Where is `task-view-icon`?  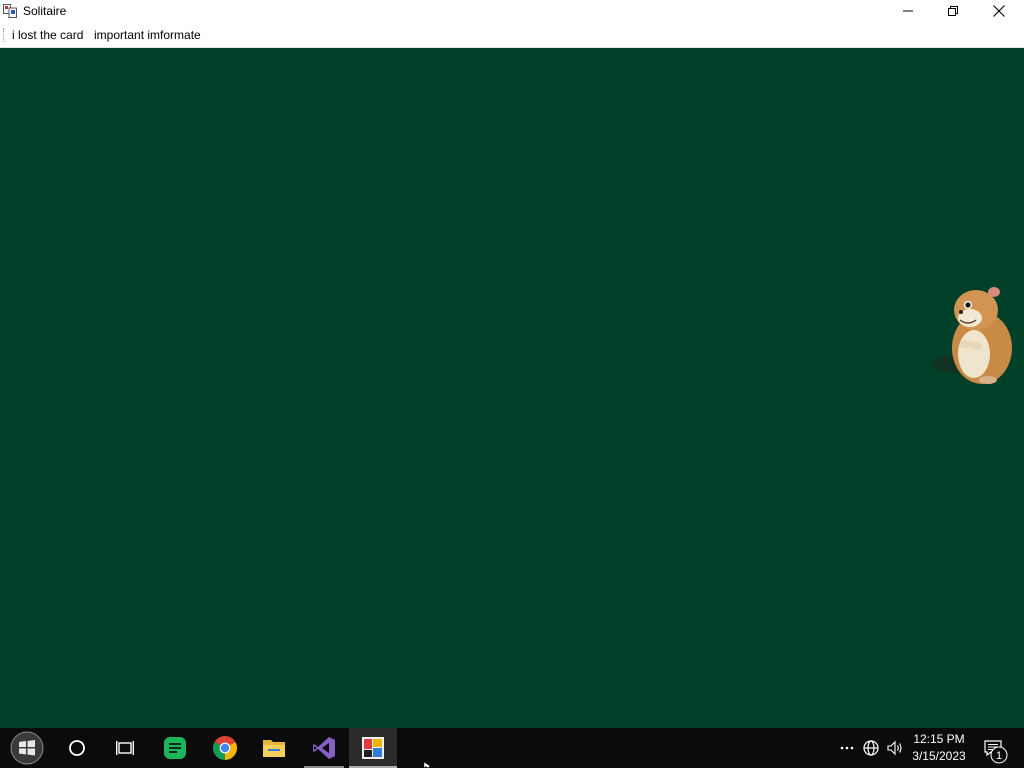 task-view-icon is located at coordinates (125, 748).